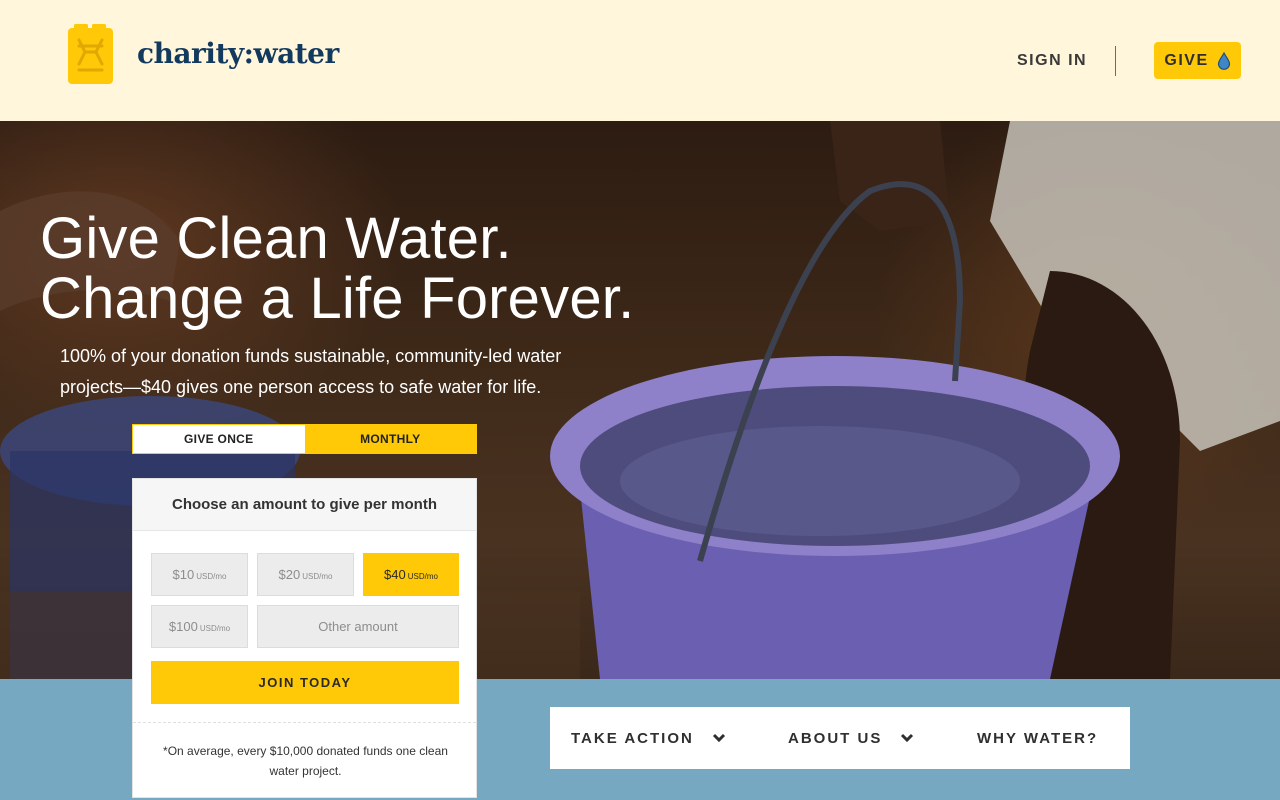 The height and width of the screenshot is (800, 1280). Describe the element at coordinates (632, 738) in the screenshot. I see `nav-take-action-label: TAKE ACTION` at that location.